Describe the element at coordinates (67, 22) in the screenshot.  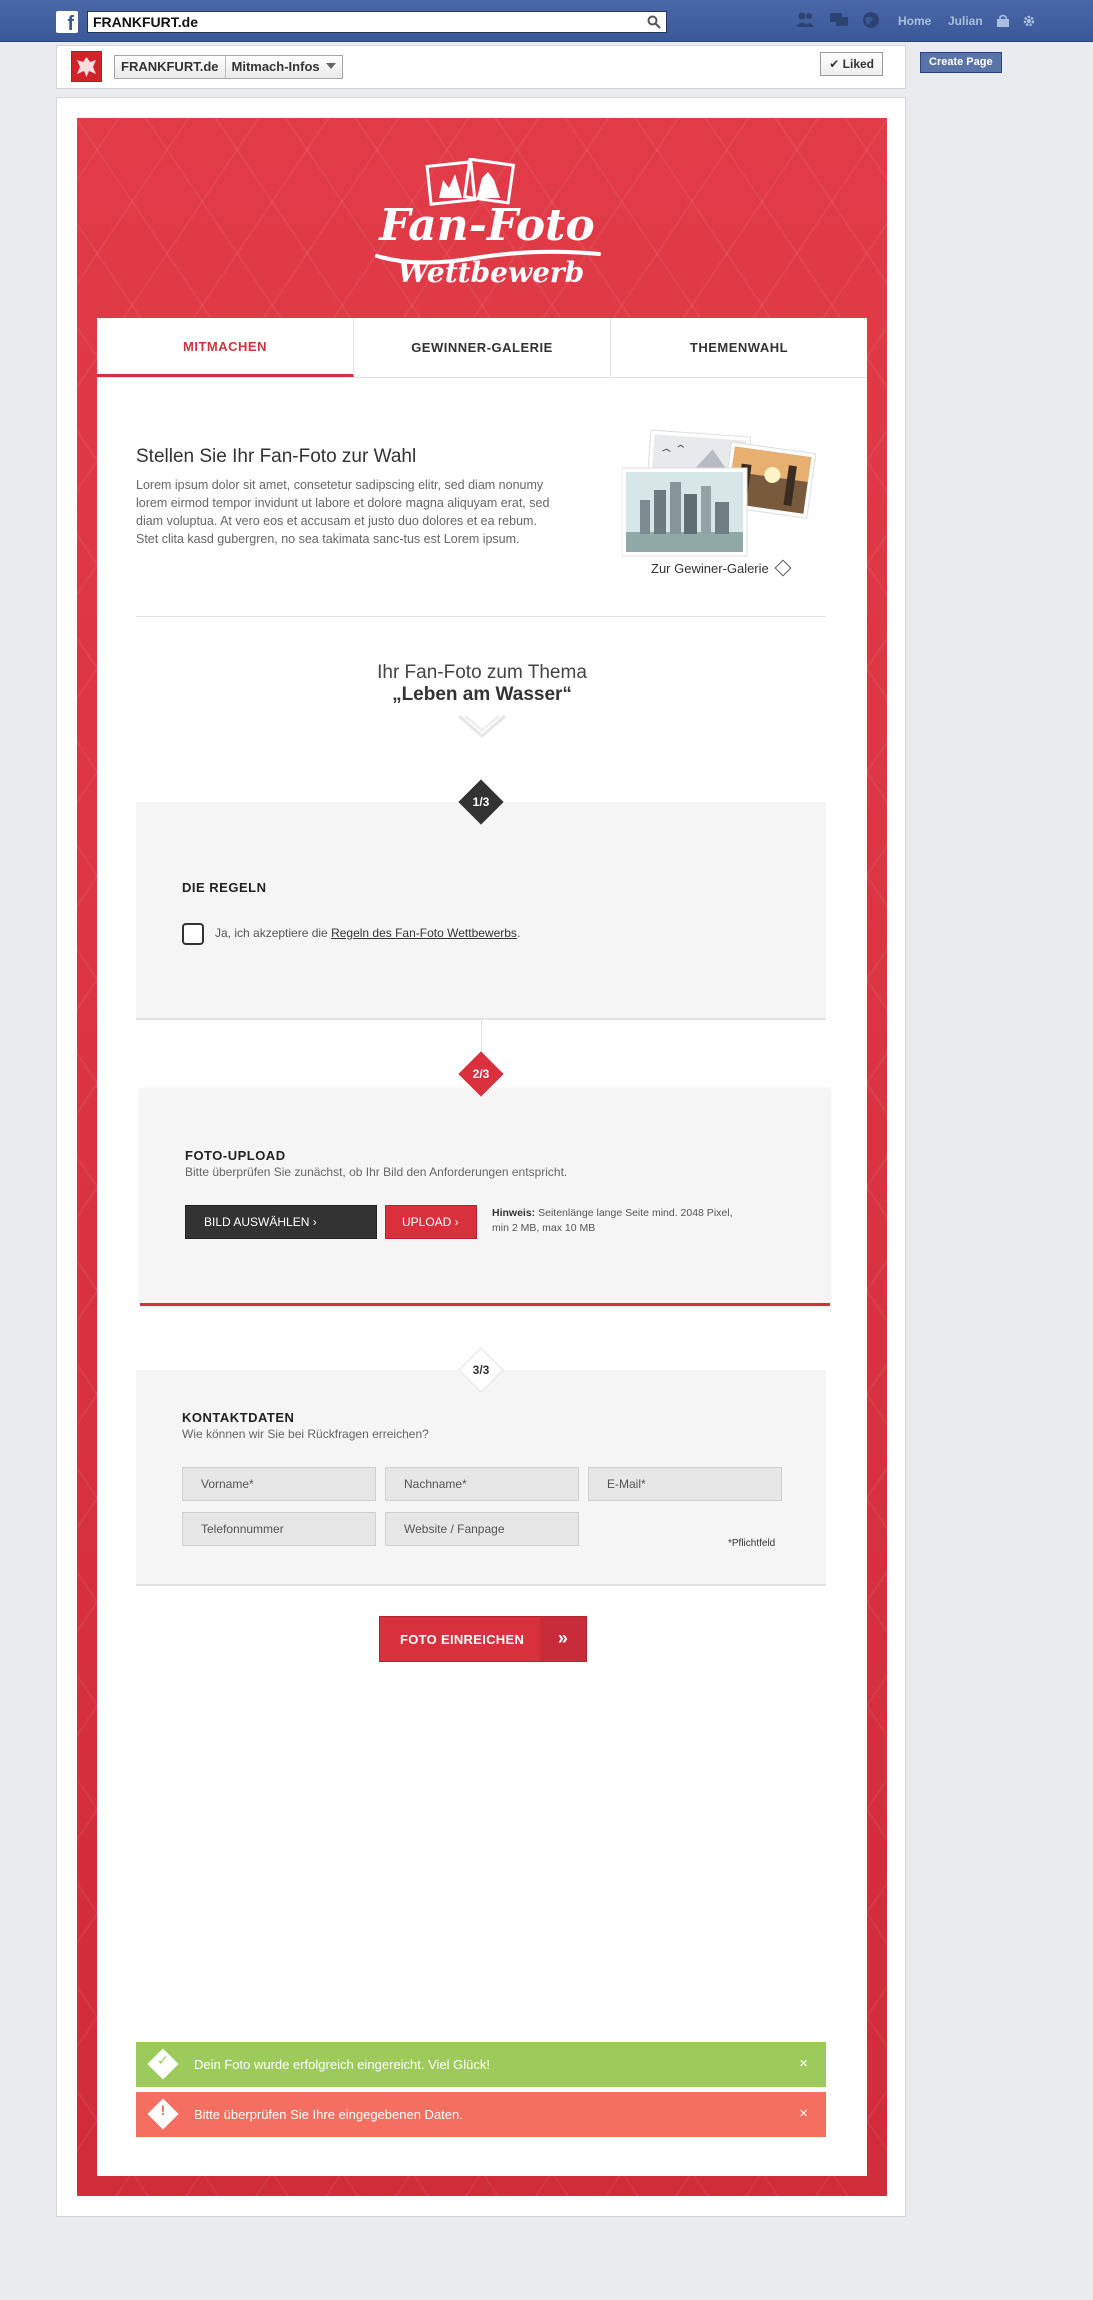
I see `facebook-logo-icon: f` at that location.